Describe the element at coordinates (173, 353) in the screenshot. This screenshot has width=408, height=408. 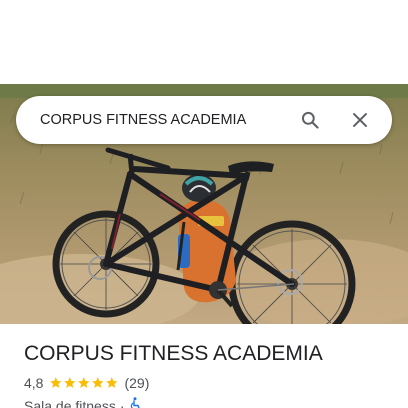
I see `place-title: CORPUS FITNESS ACADEMIA` at that location.